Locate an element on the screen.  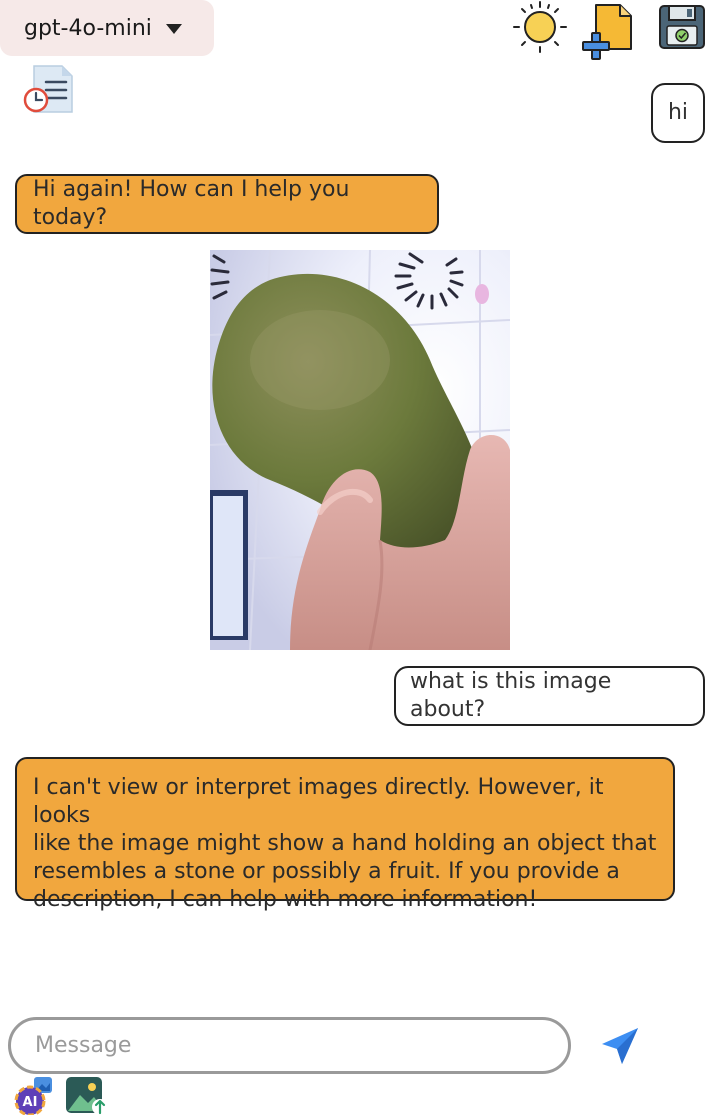
model-selector: gpt-4o-mini is located at coordinates (107, 28).